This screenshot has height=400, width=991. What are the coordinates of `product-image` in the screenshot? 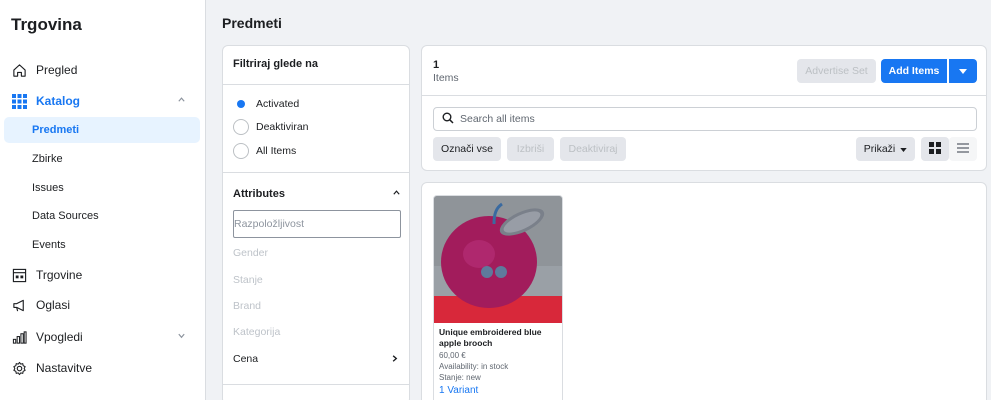 It's located at (498, 259).